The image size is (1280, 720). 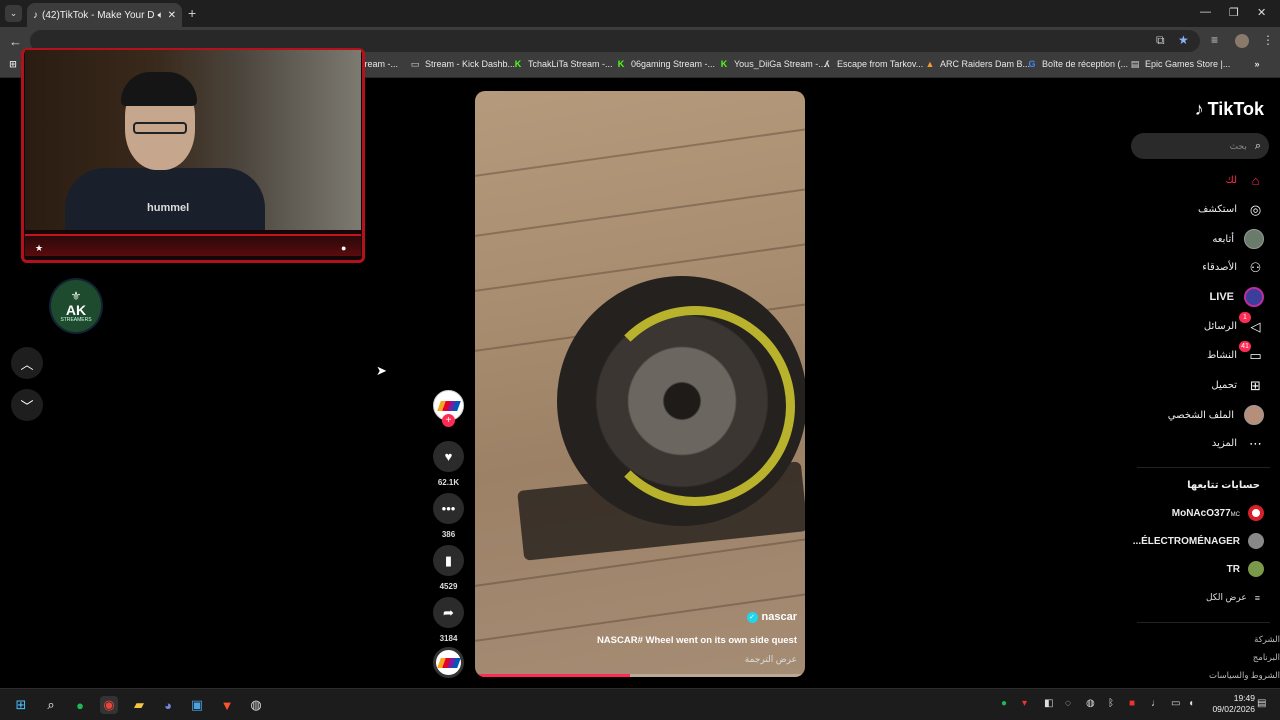 What do you see at coordinates (1235, 352) in the screenshot?
I see `nav-activity: النشاط ▭ 41` at bounding box center [1235, 352].